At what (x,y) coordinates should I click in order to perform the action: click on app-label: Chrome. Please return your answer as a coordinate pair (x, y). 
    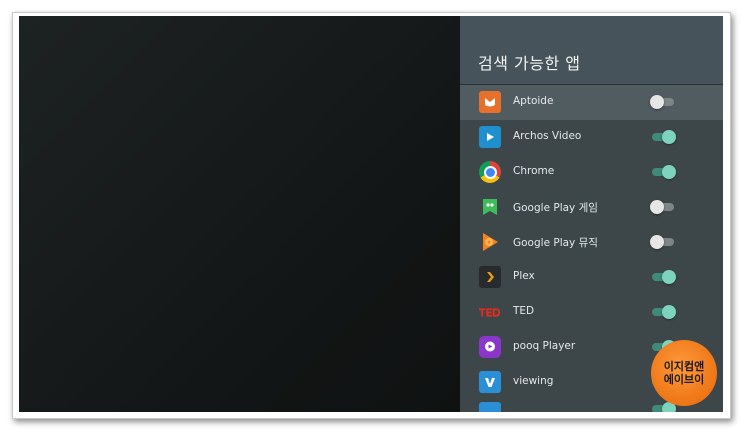
    Looking at the image, I should click on (534, 171).